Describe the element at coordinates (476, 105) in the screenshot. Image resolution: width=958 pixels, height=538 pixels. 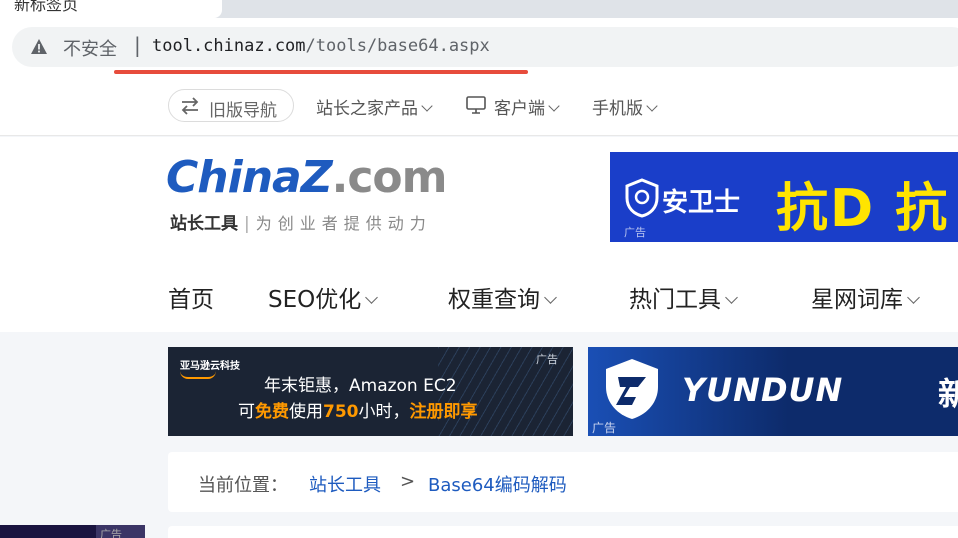
I see `monitor-icon` at that location.